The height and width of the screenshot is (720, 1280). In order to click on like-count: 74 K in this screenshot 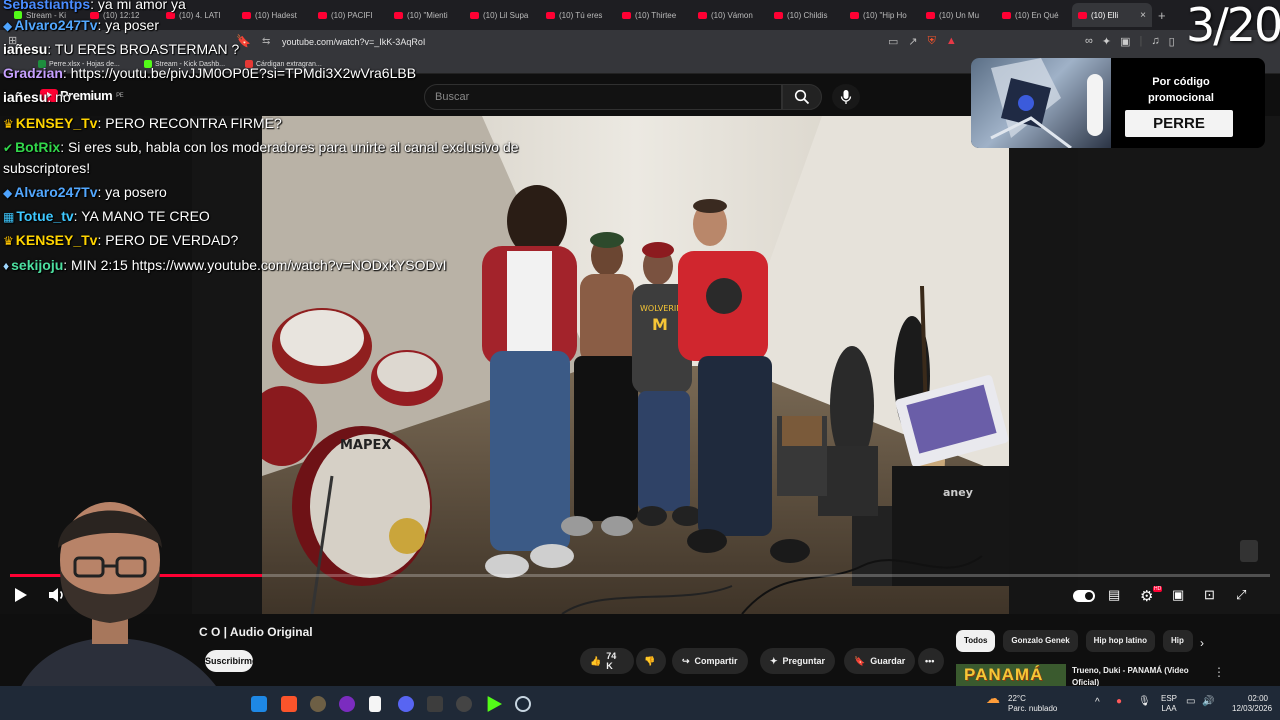, I will do `click(611, 661)`.